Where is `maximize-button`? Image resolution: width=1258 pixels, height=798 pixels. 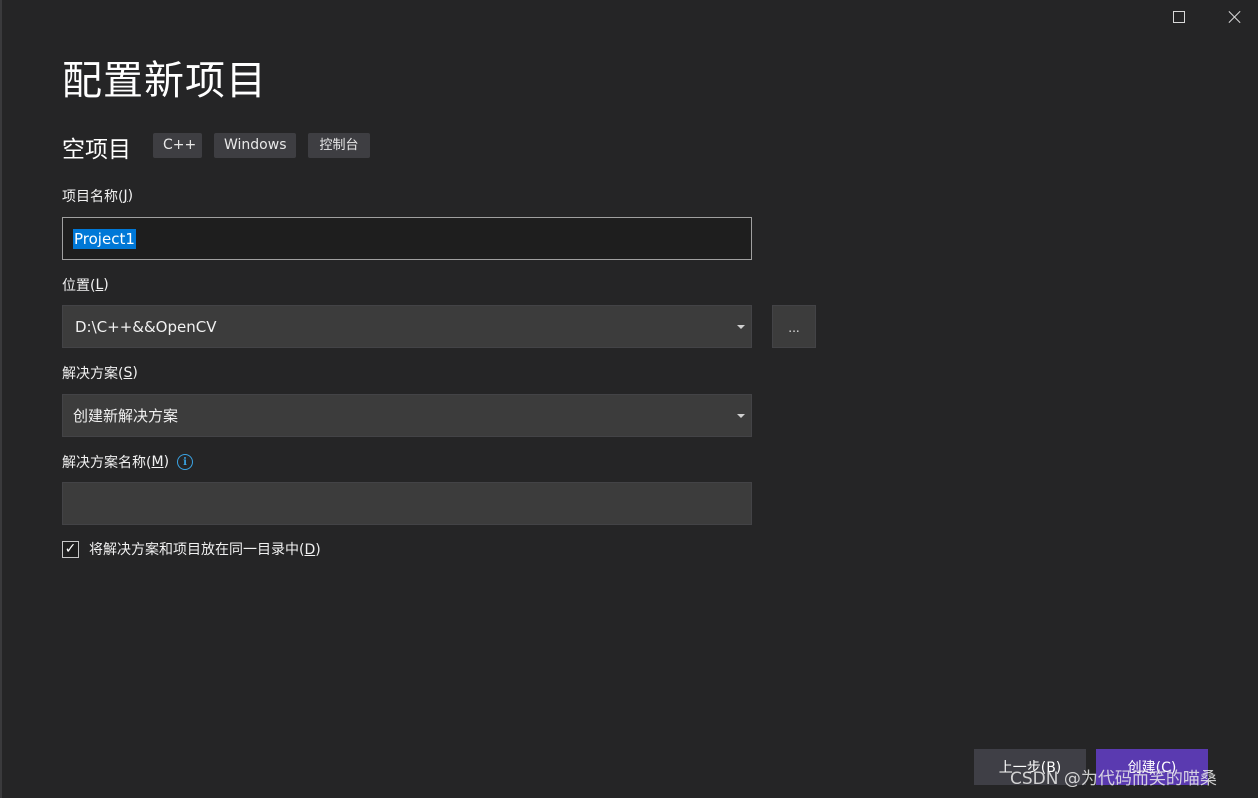
maximize-button is located at coordinates (1179, 17).